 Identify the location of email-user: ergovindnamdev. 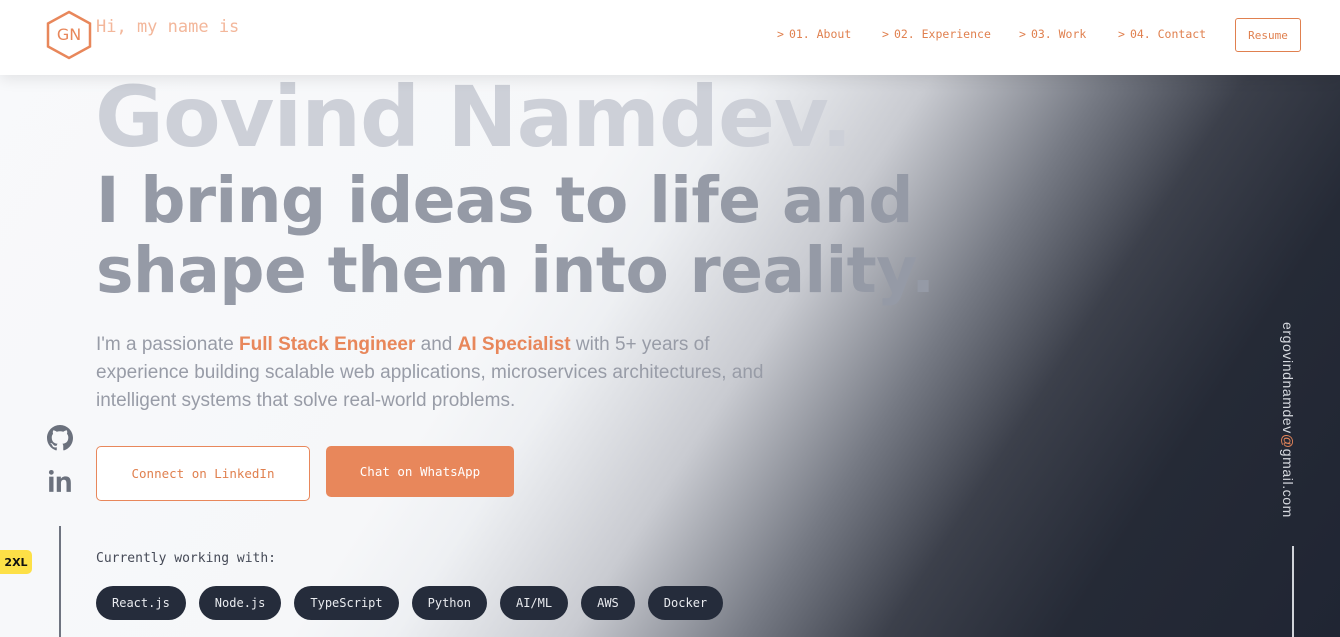
(1288, 378).